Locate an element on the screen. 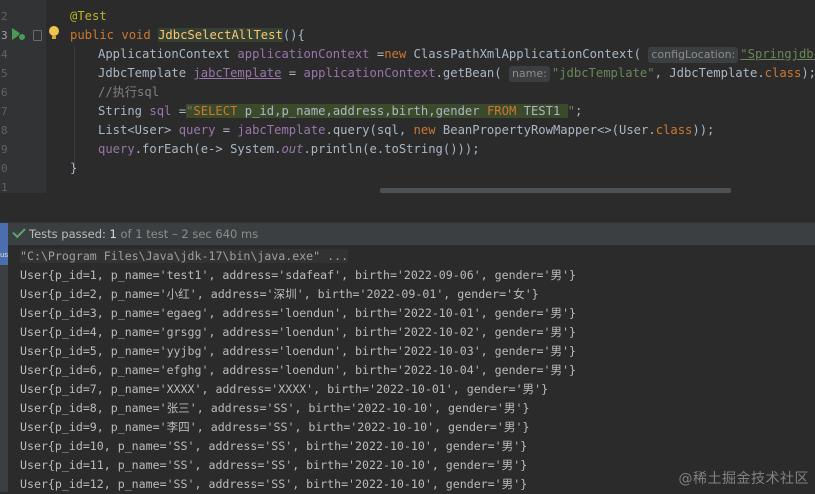  line-number: 4 is located at coordinates (4, 54).